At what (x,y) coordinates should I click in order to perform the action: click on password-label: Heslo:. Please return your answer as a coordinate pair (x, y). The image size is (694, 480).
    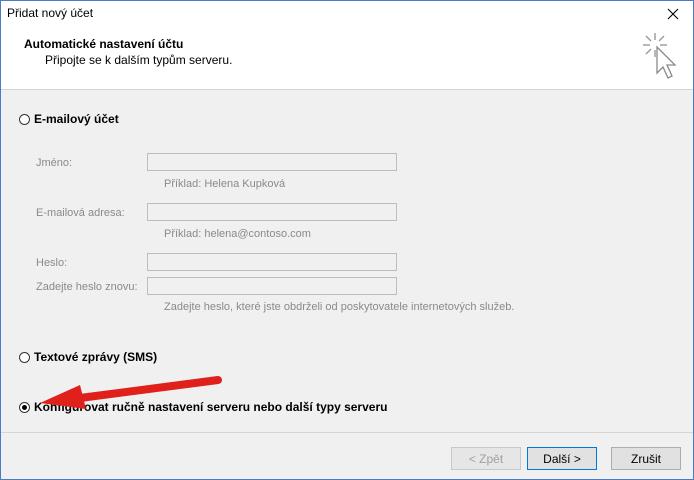
    Looking at the image, I should click on (52, 263).